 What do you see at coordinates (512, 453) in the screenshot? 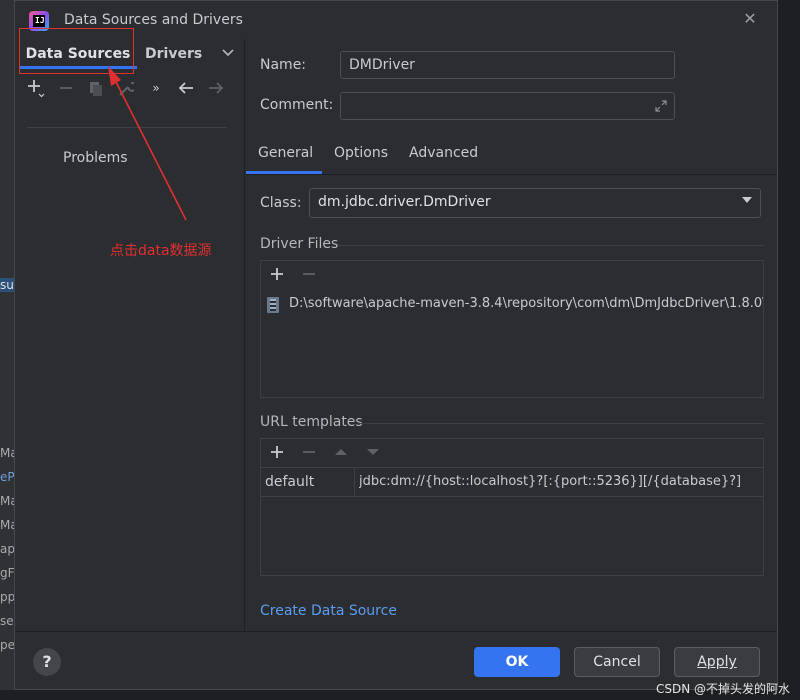
I see `url-templates-toolbar` at bounding box center [512, 453].